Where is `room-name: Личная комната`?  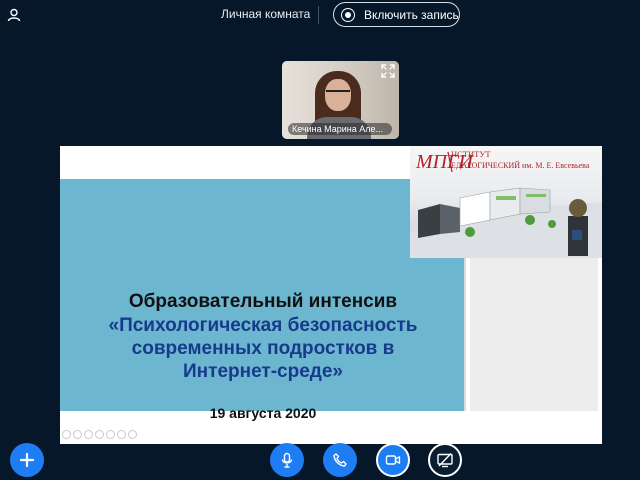 room-name: Личная комната is located at coordinates (266, 14).